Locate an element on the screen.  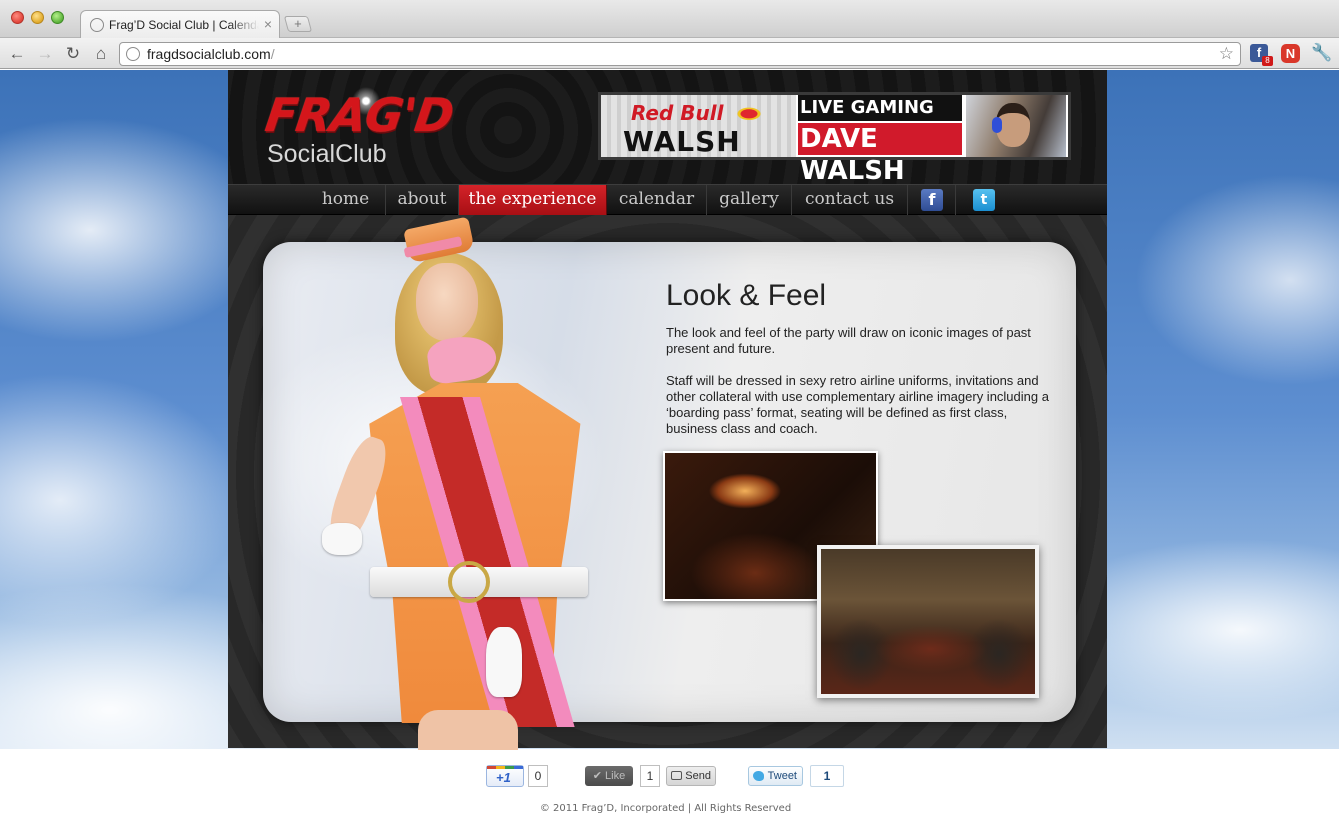
back-button: ← is located at coordinates (17, 54).